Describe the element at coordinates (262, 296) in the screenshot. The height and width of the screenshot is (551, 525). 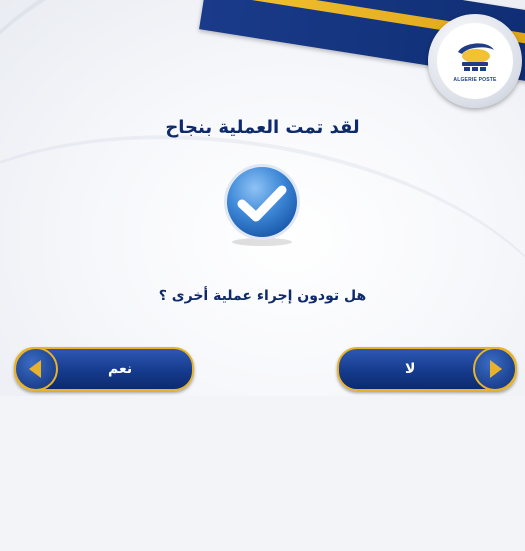
I see `repeat-question: هل تودون إجراء عملية أخرى ؟` at that location.